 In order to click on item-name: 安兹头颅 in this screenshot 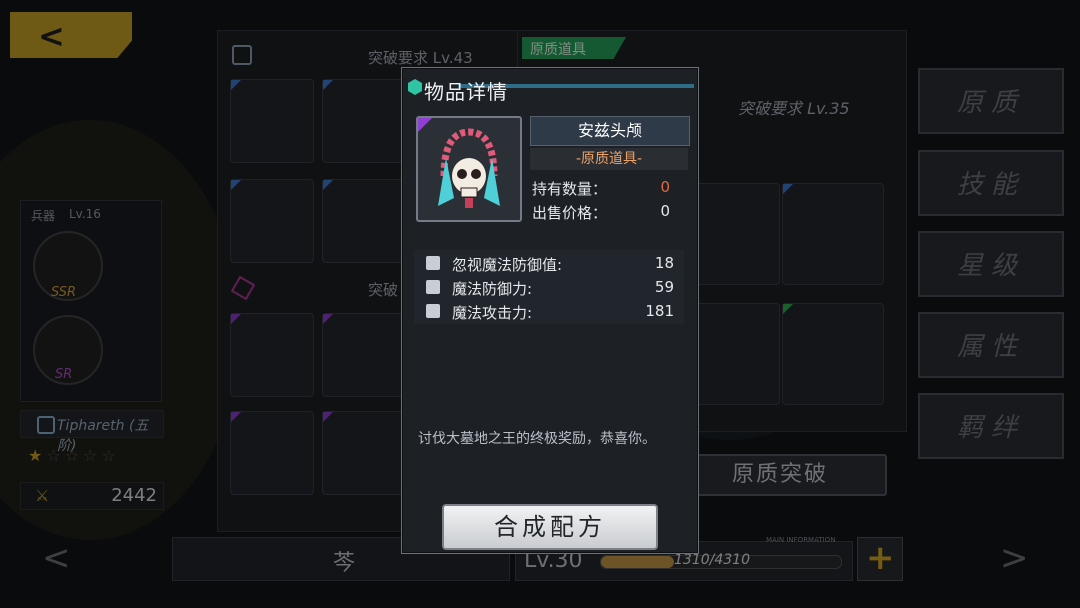, I will do `click(609, 130)`.